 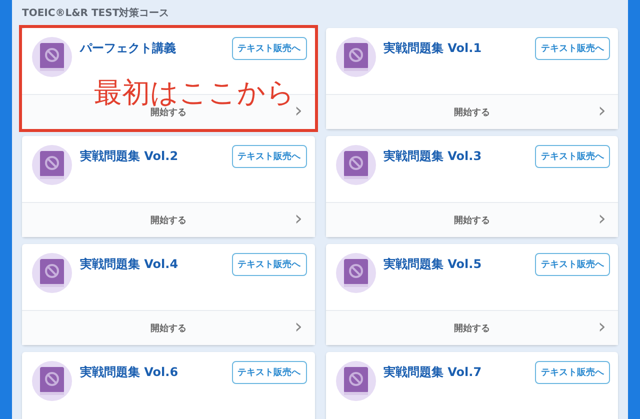 I want to click on course-title: 実戦問題集 Vol.3, so click(x=433, y=156).